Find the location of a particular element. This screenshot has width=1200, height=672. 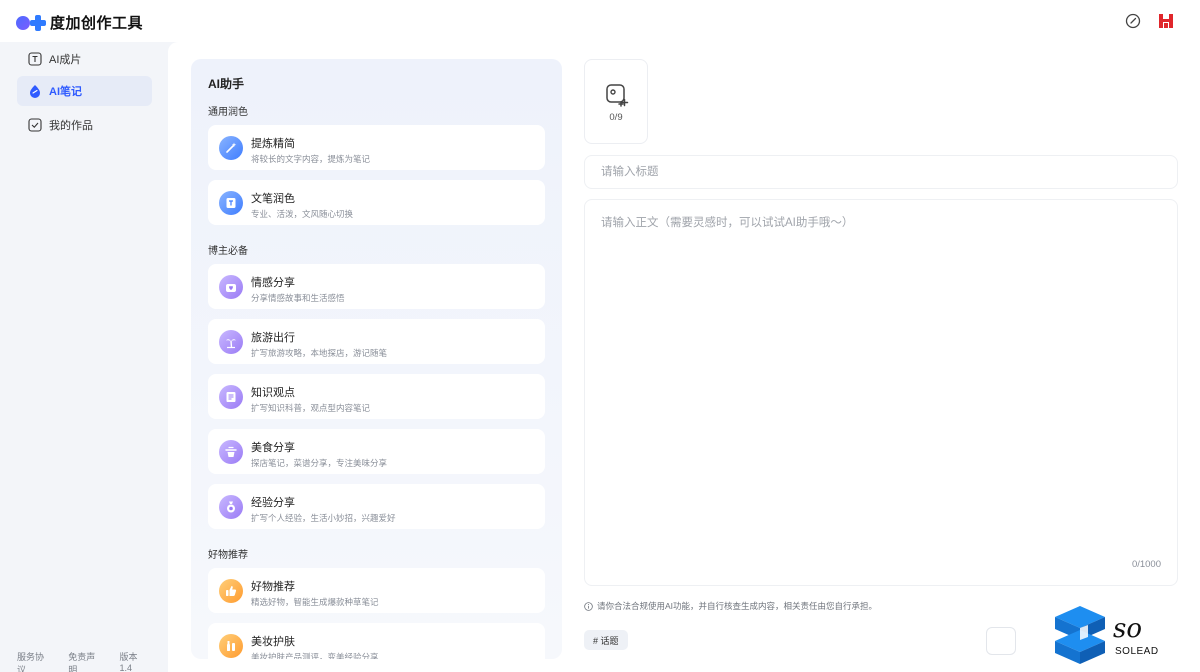

assistant-card-goods: 好物推荐 精选好物，智能生成爆款种草笔记 is located at coordinates (376, 590).